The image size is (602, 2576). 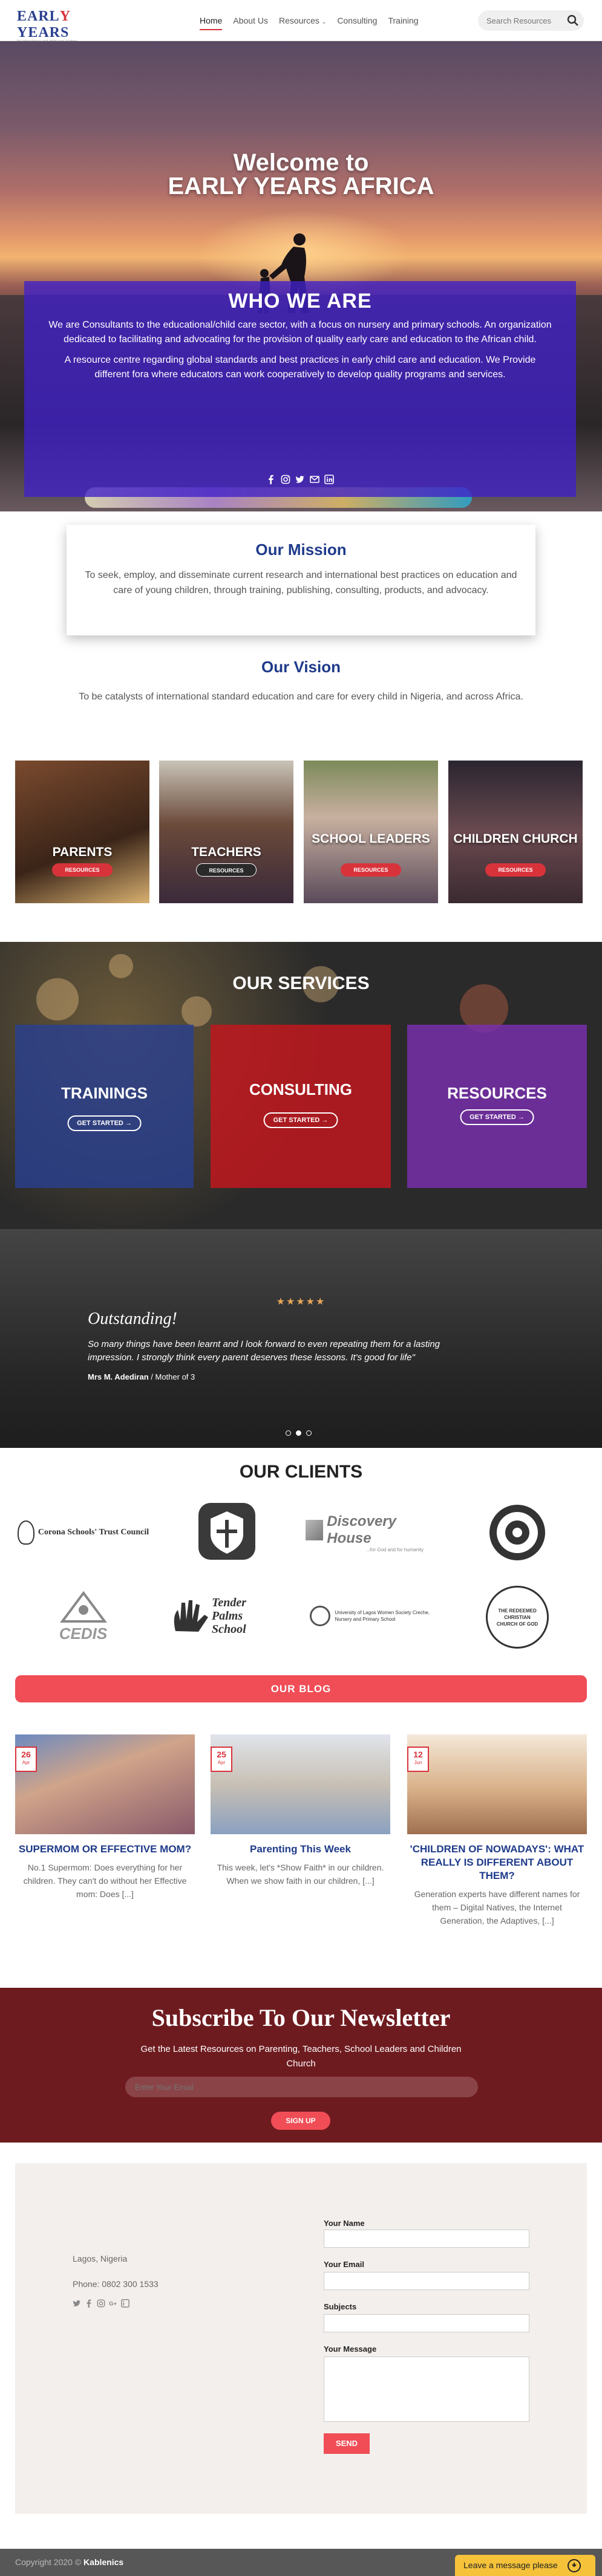 I want to click on subject-field, so click(x=426, y=2323).